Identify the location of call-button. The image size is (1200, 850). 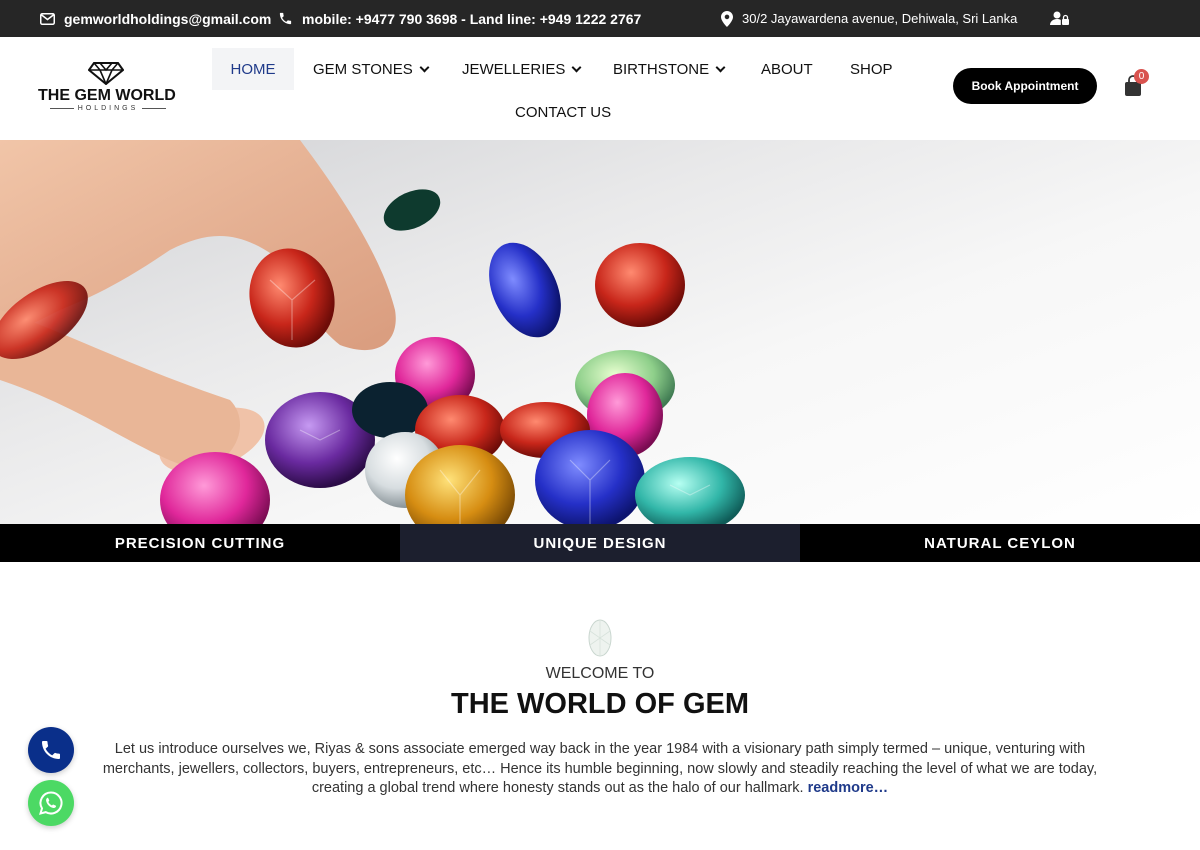
(51, 750).